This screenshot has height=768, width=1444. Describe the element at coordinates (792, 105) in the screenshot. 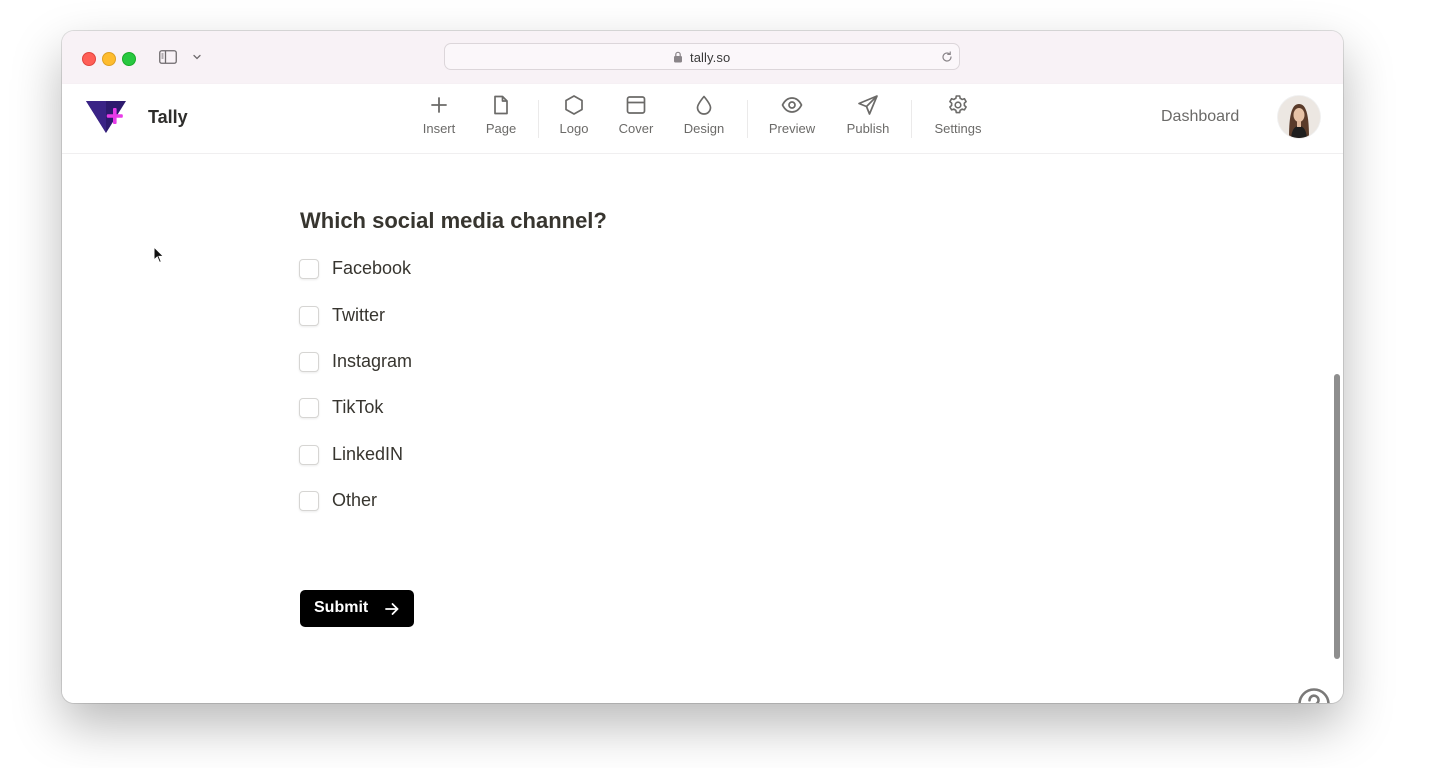

I see `eye-icon` at that location.